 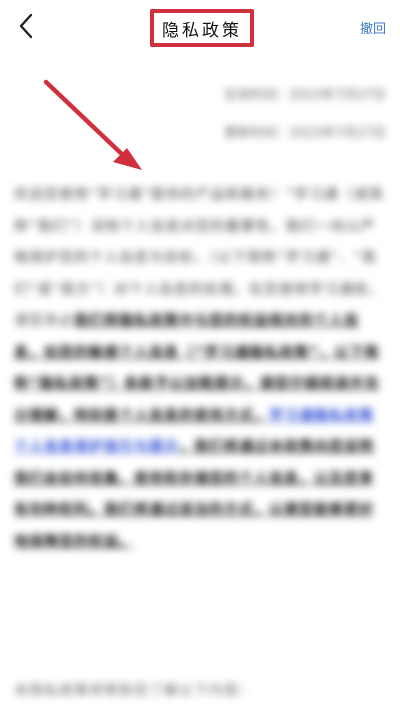 What do you see at coordinates (134, 691) in the screenshot?
I see `section-intro: 本隐私政策将帮助您了解以下内容：` at bounding box center [134, 691].